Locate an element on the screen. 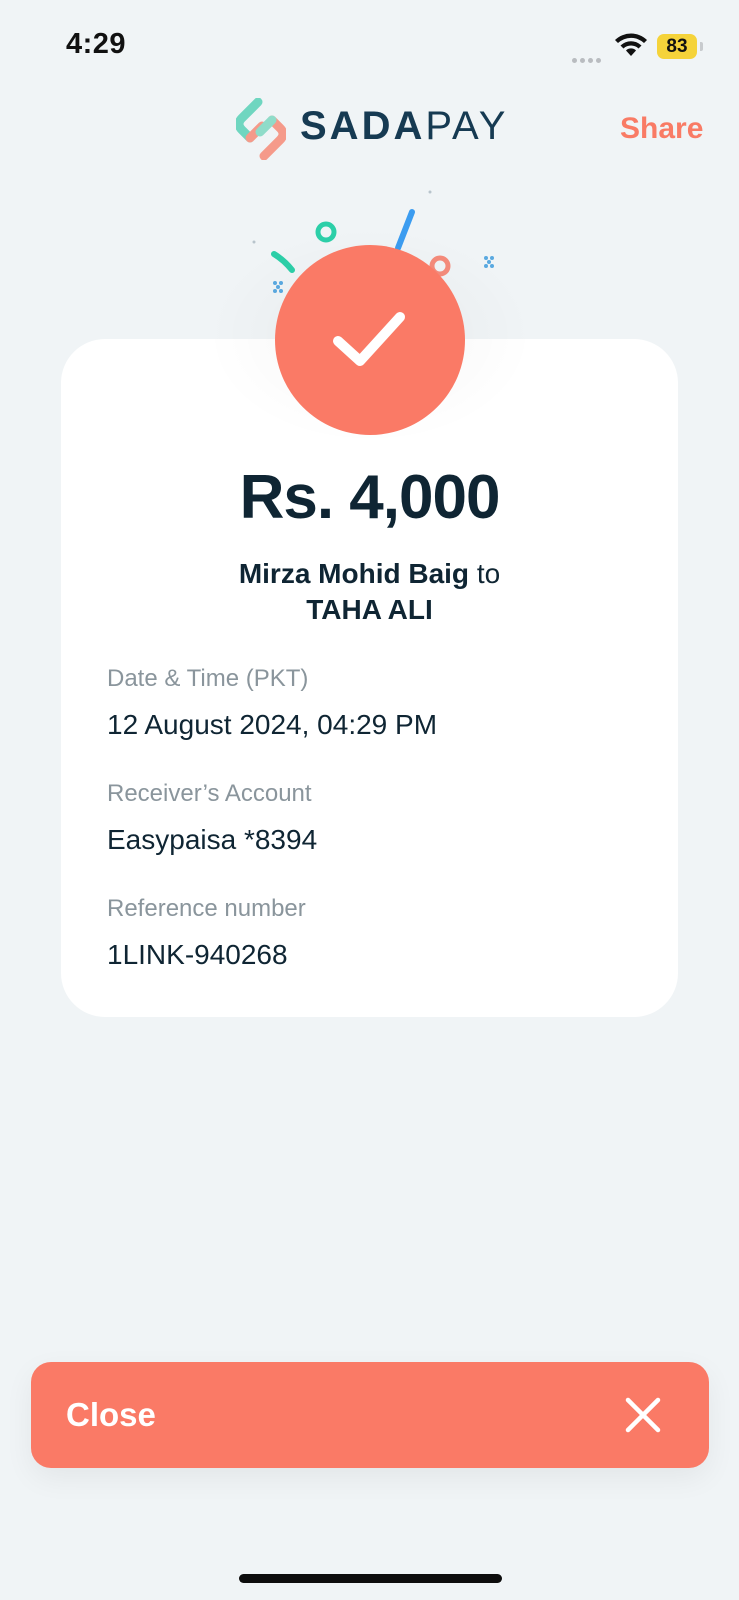  battery-icon: 83 is located at coordinates (680, 47).